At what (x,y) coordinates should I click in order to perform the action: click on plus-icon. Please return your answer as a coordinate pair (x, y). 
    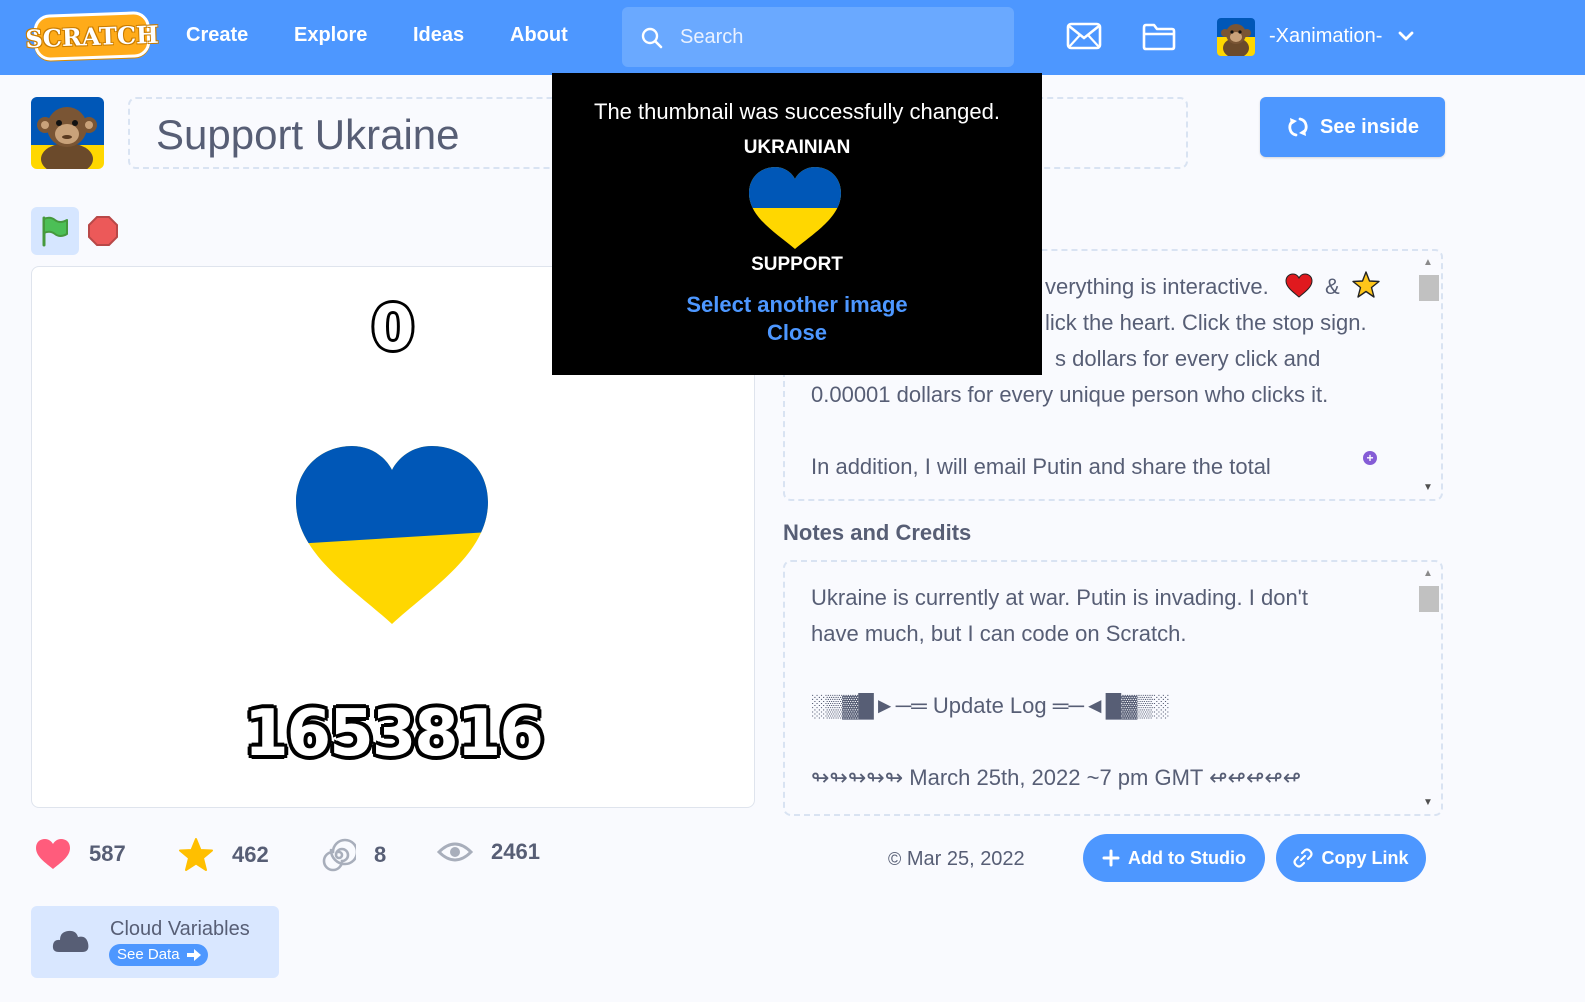
    Looking at the image, I should click on (1111, 858).